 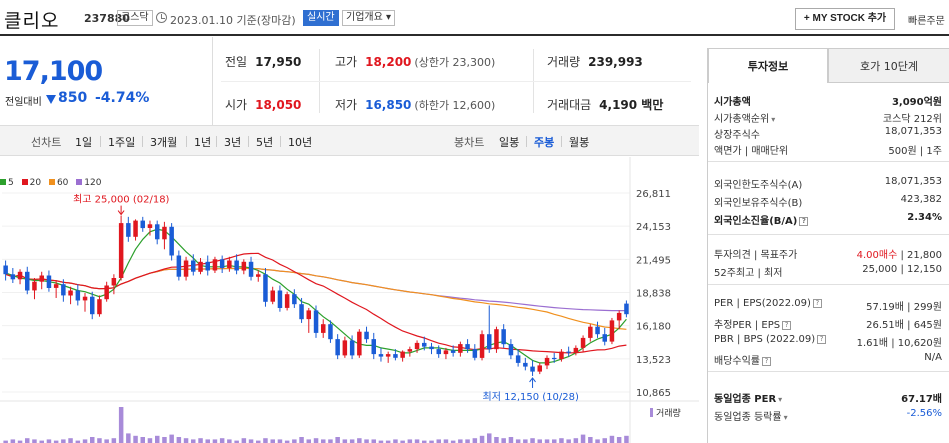 I want to click on high-label: 고가, so click(x=346, y=62).